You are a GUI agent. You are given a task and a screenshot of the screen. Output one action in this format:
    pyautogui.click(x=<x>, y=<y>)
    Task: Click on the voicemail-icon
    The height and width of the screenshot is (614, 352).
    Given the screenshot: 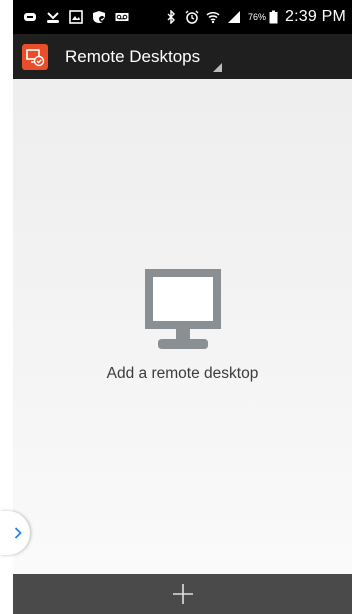 What is the action you would take?
    pyautogui.click(x=122, y=17)
    